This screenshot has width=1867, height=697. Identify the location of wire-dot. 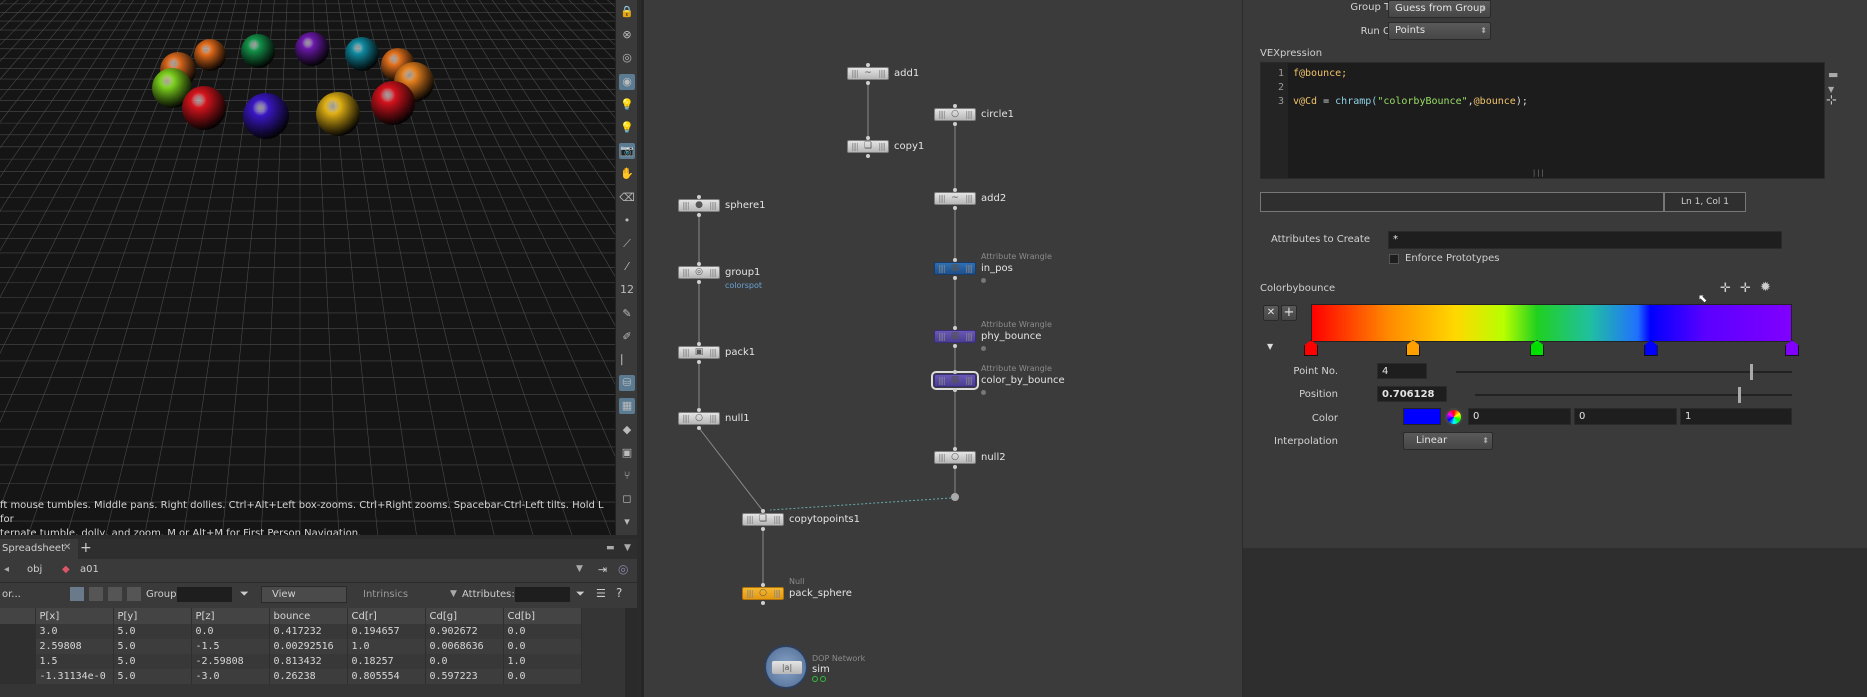
(955, 497).